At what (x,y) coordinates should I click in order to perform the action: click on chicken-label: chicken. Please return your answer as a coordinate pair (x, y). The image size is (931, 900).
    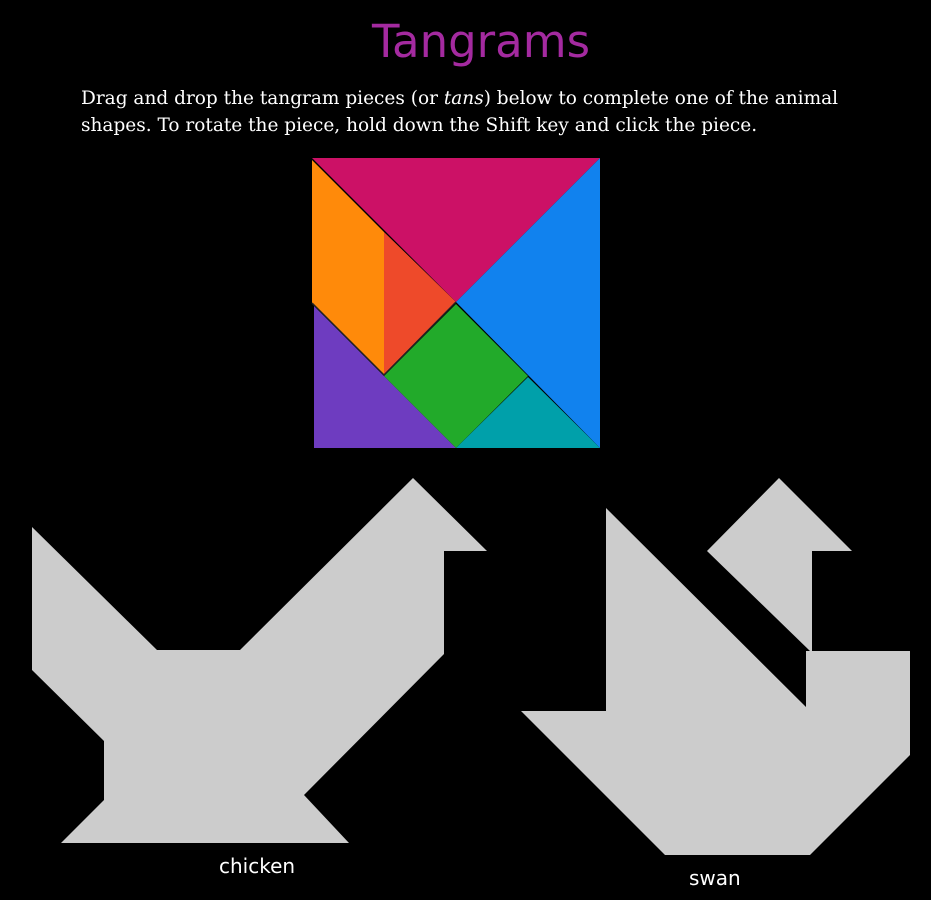
    Looking at the image, I should click on (257, 866).